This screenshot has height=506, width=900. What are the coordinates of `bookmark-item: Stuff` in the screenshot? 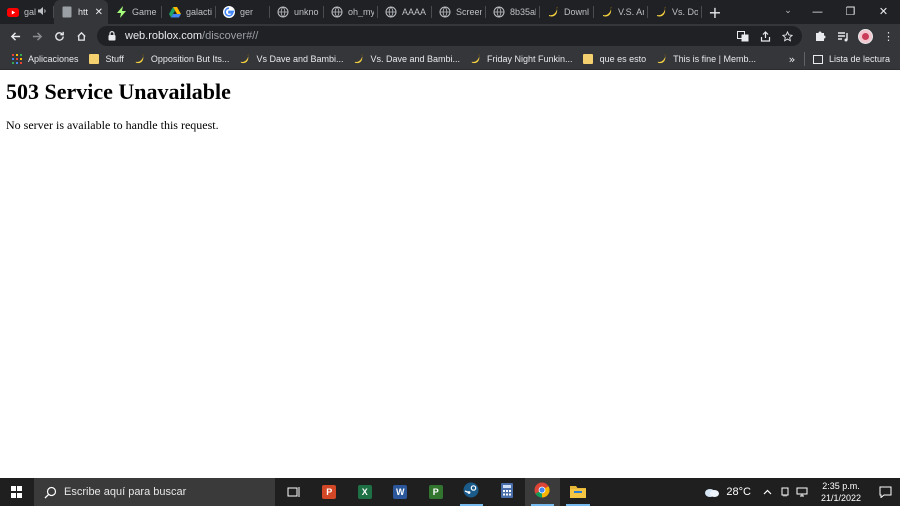 It's located at (106, 59).